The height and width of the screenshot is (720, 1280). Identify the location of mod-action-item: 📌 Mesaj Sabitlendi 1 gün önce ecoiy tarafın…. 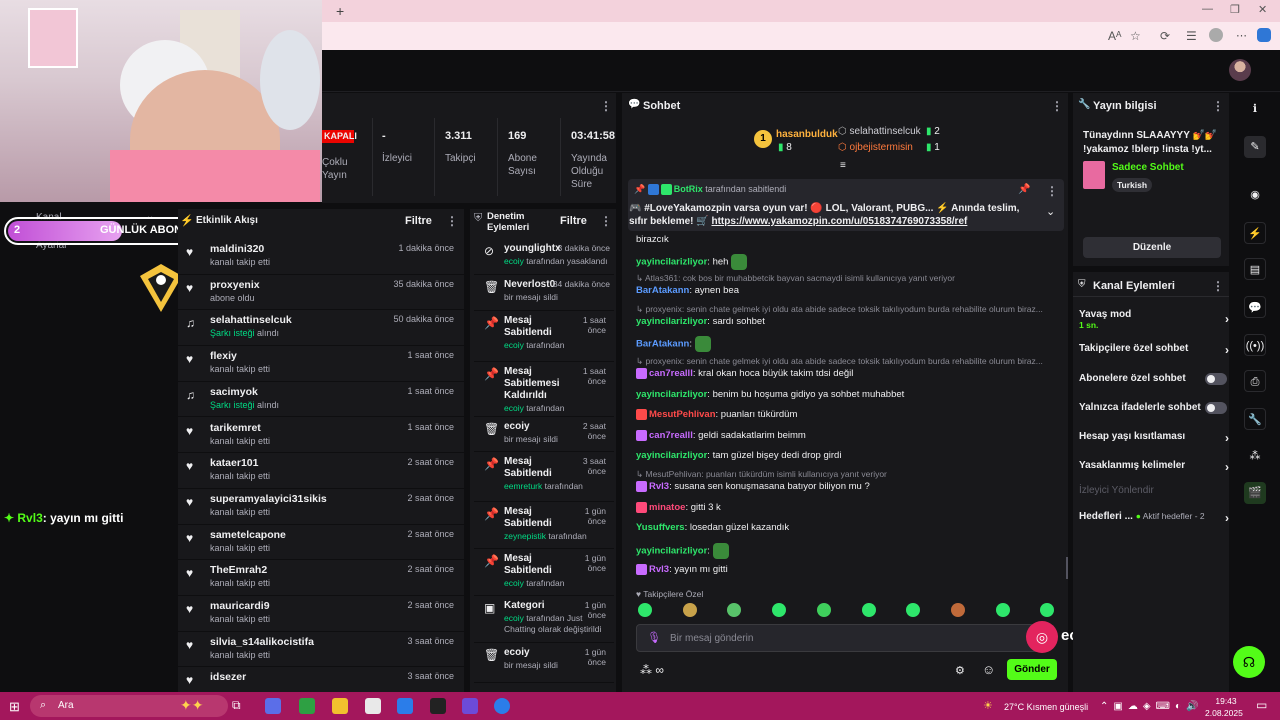
(544, 572).